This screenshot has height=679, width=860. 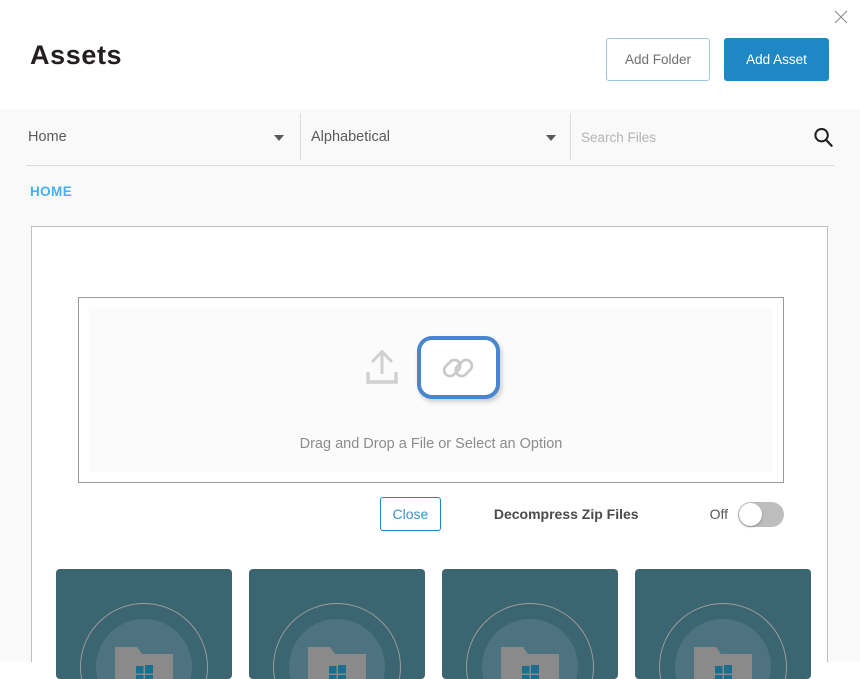 I want to click on search-input, so click(x=686, y=137).